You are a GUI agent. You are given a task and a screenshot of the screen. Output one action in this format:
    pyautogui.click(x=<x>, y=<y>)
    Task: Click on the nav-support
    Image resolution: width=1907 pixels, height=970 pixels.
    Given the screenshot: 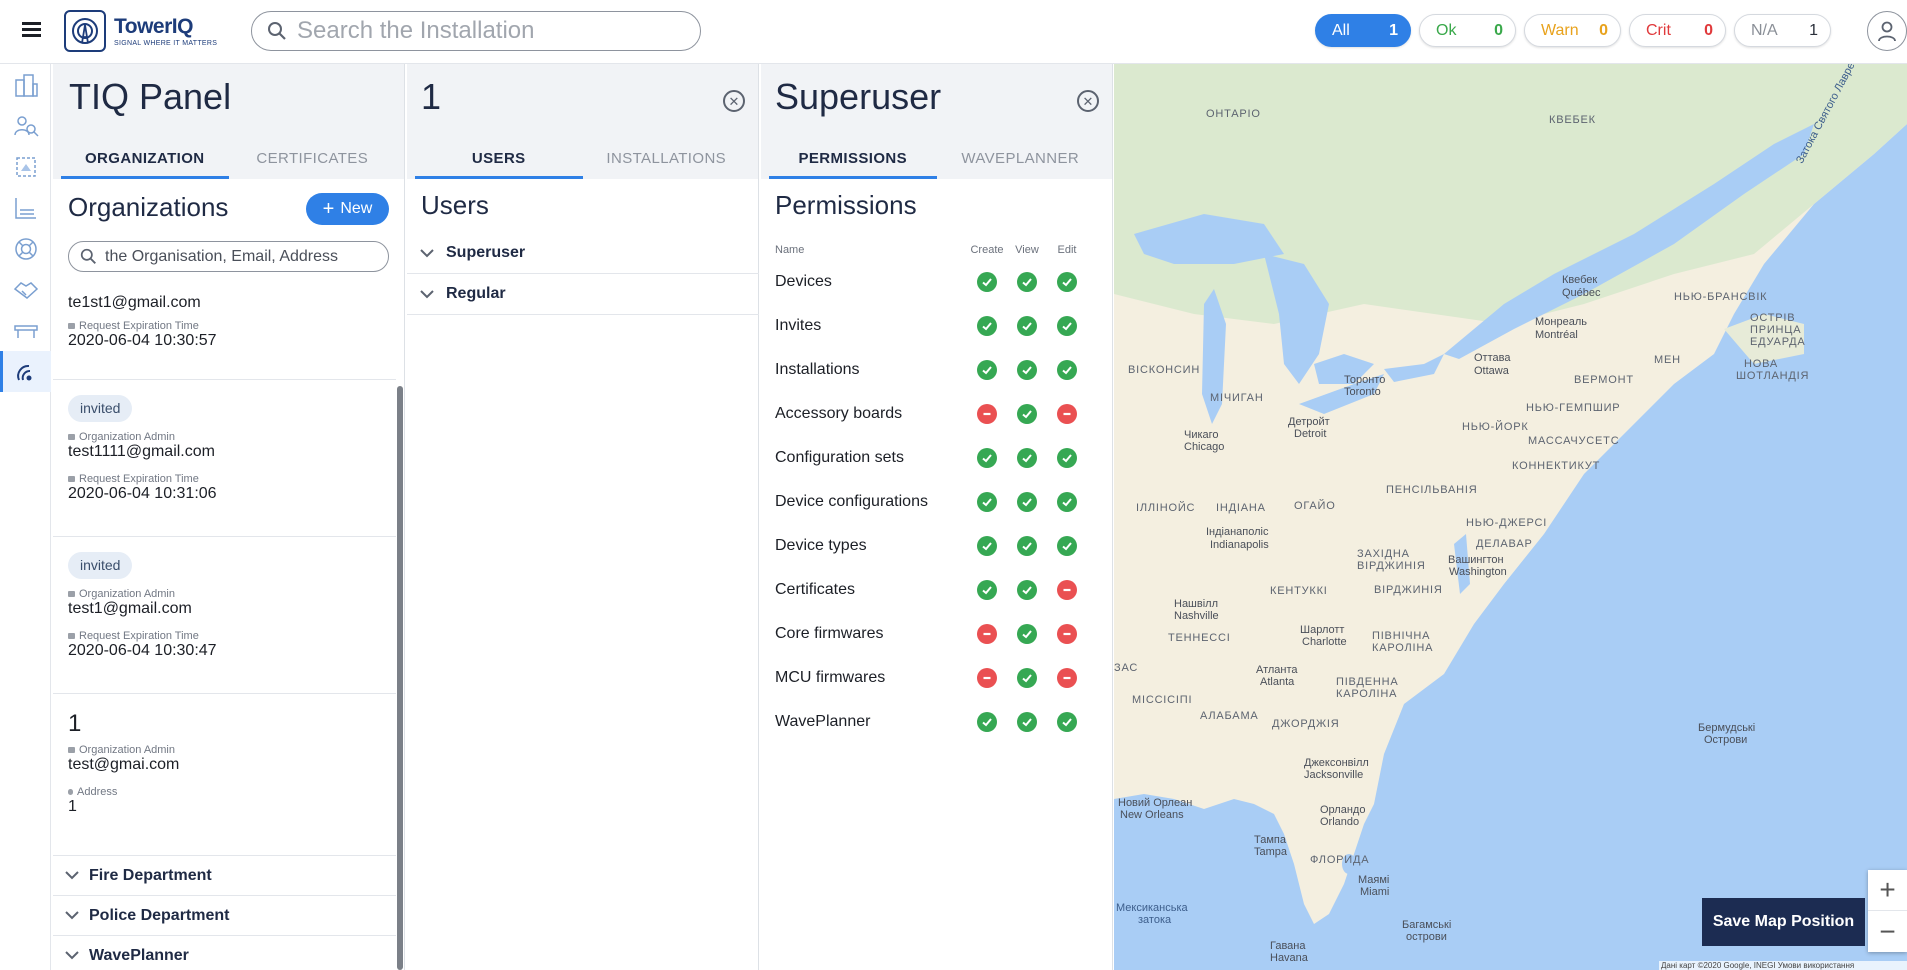 What is the action you would take?
    pyautogui.click(x=25, y=248)
    